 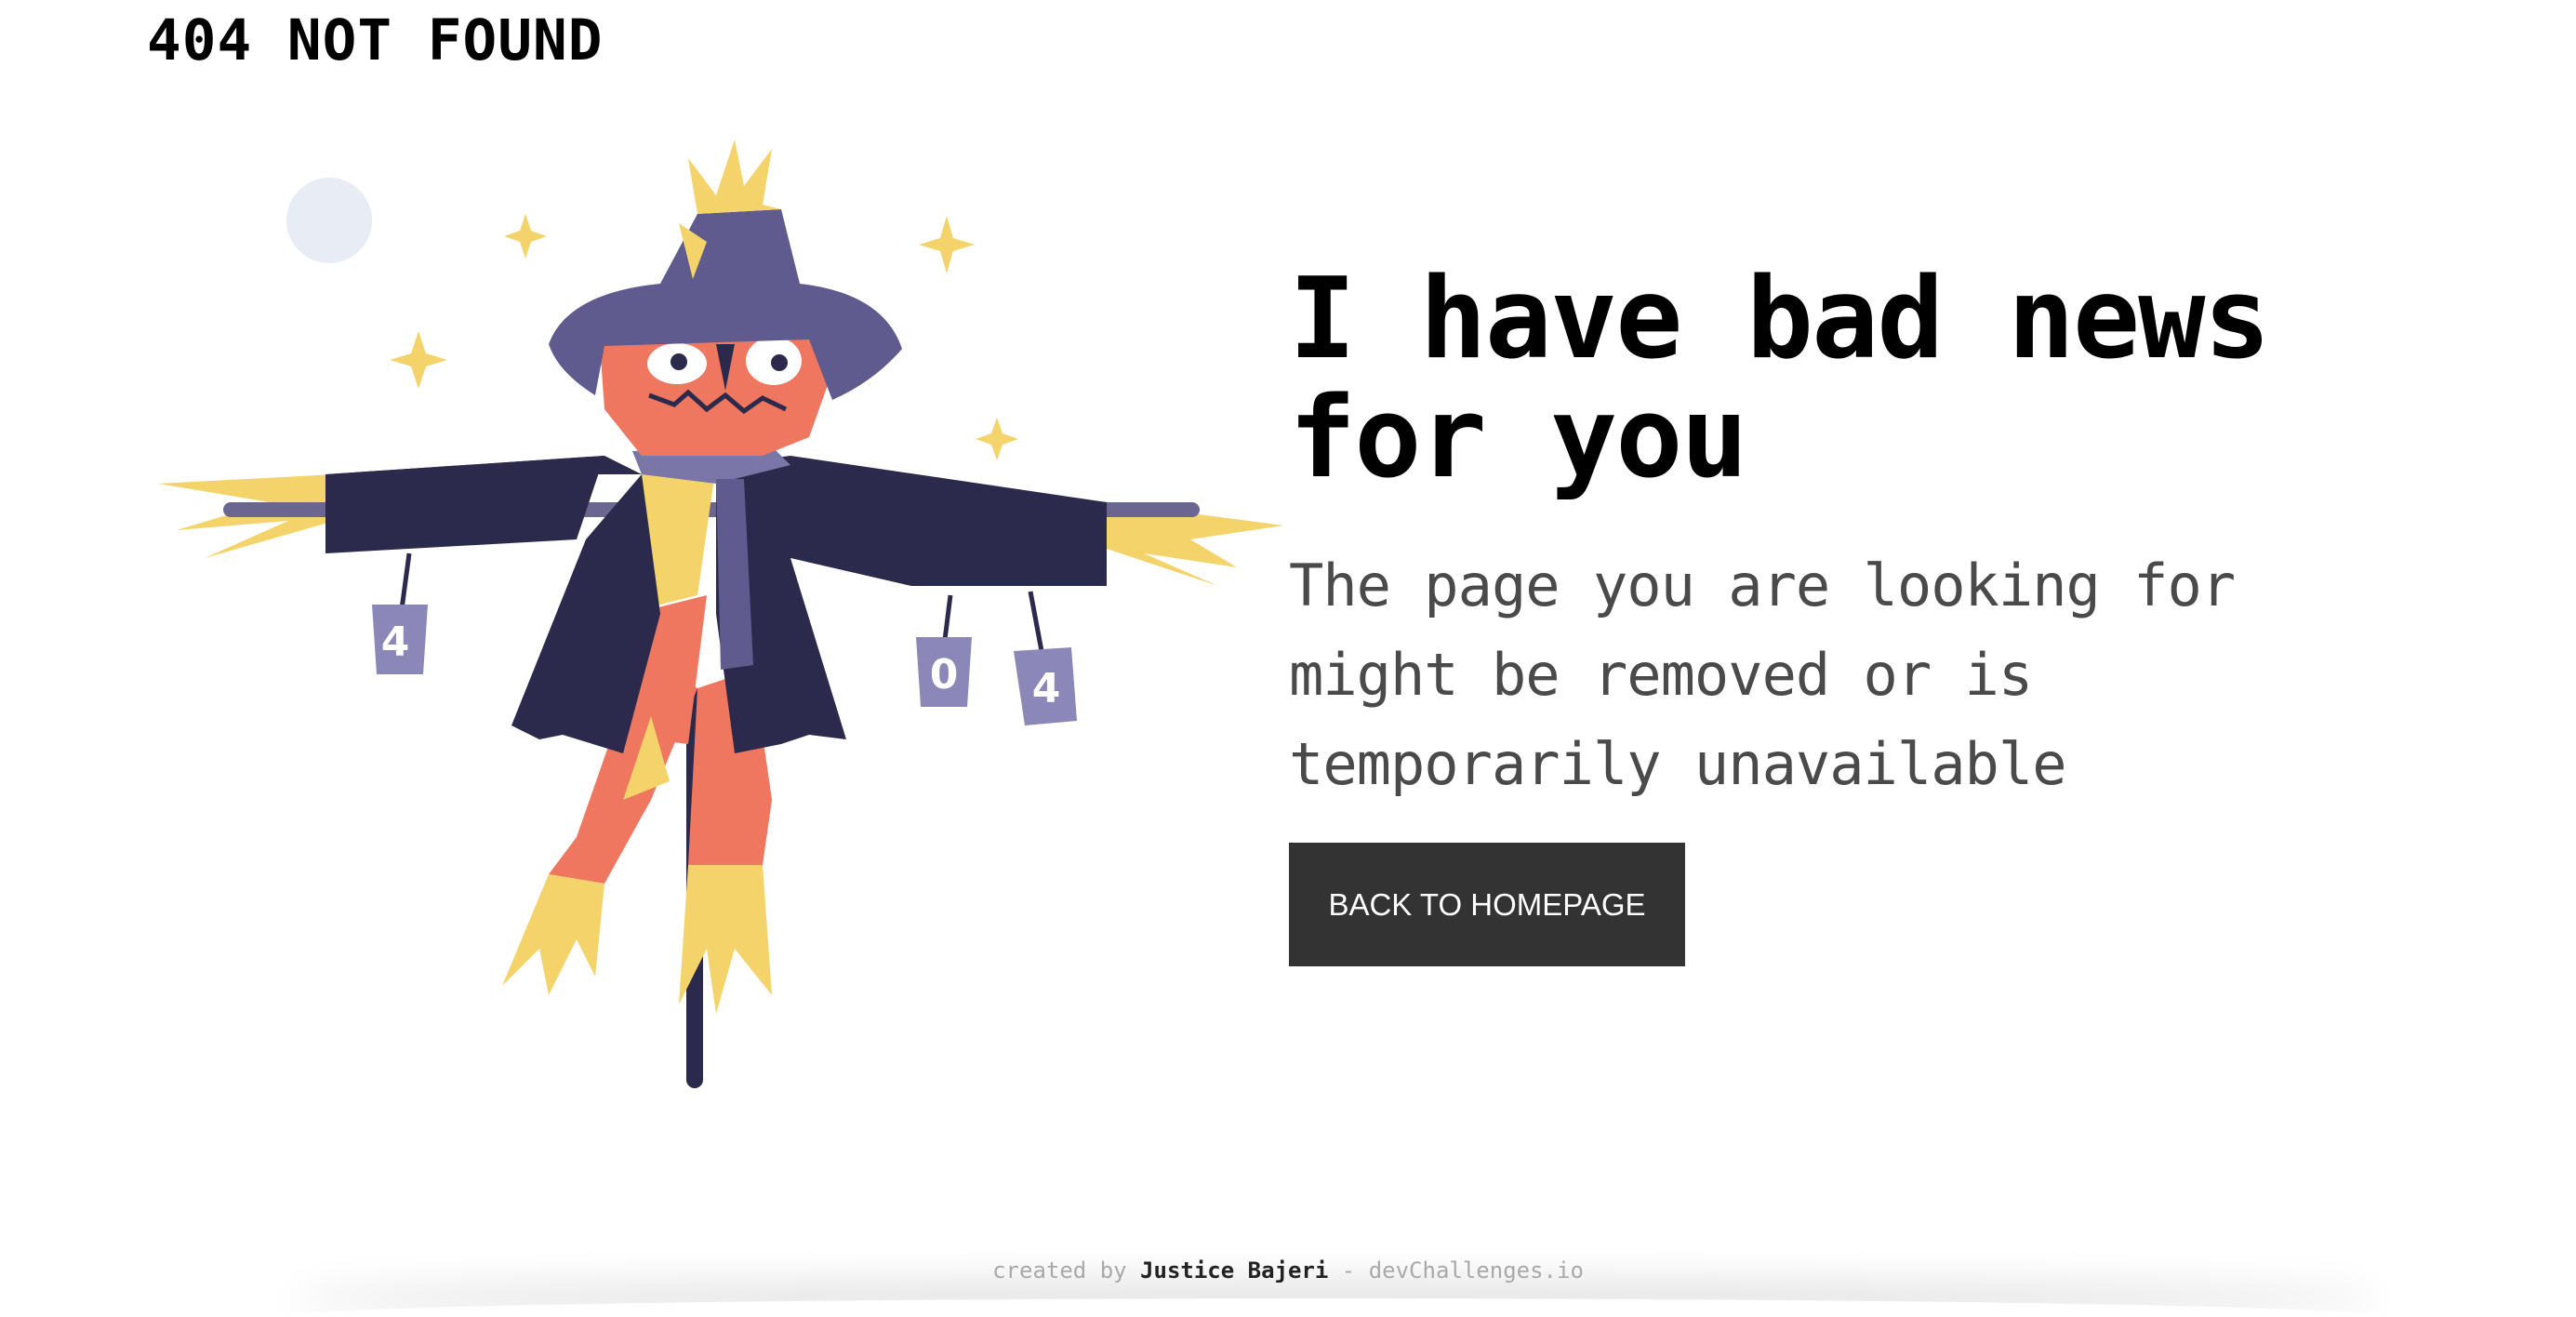 What do you see at coordinates (1334, 1307) in the screenshot?
I see `footer-shadow` at bounding box center [1334, 1307].